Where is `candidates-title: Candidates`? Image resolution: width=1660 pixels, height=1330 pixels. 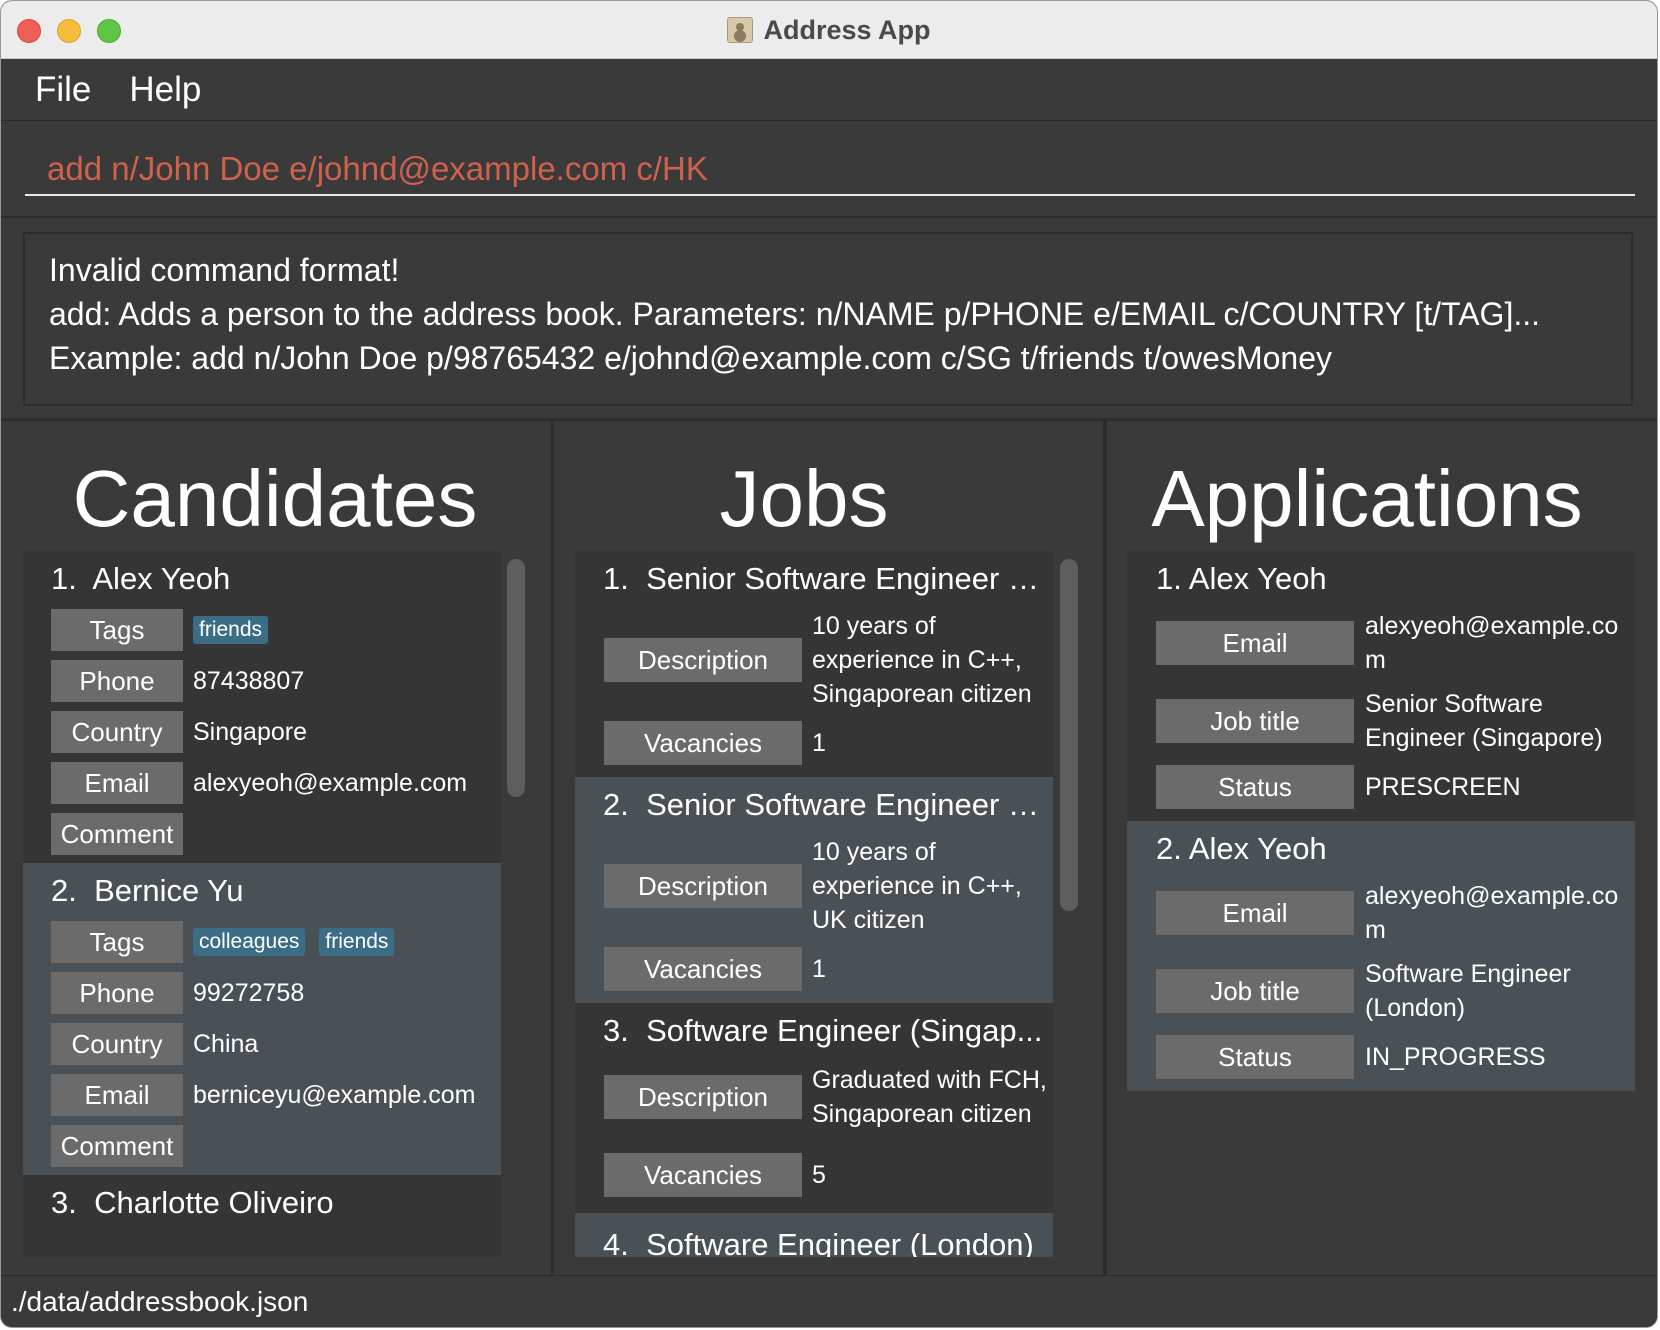
candidates-title: Candidates is located at coordinates (275, 498).